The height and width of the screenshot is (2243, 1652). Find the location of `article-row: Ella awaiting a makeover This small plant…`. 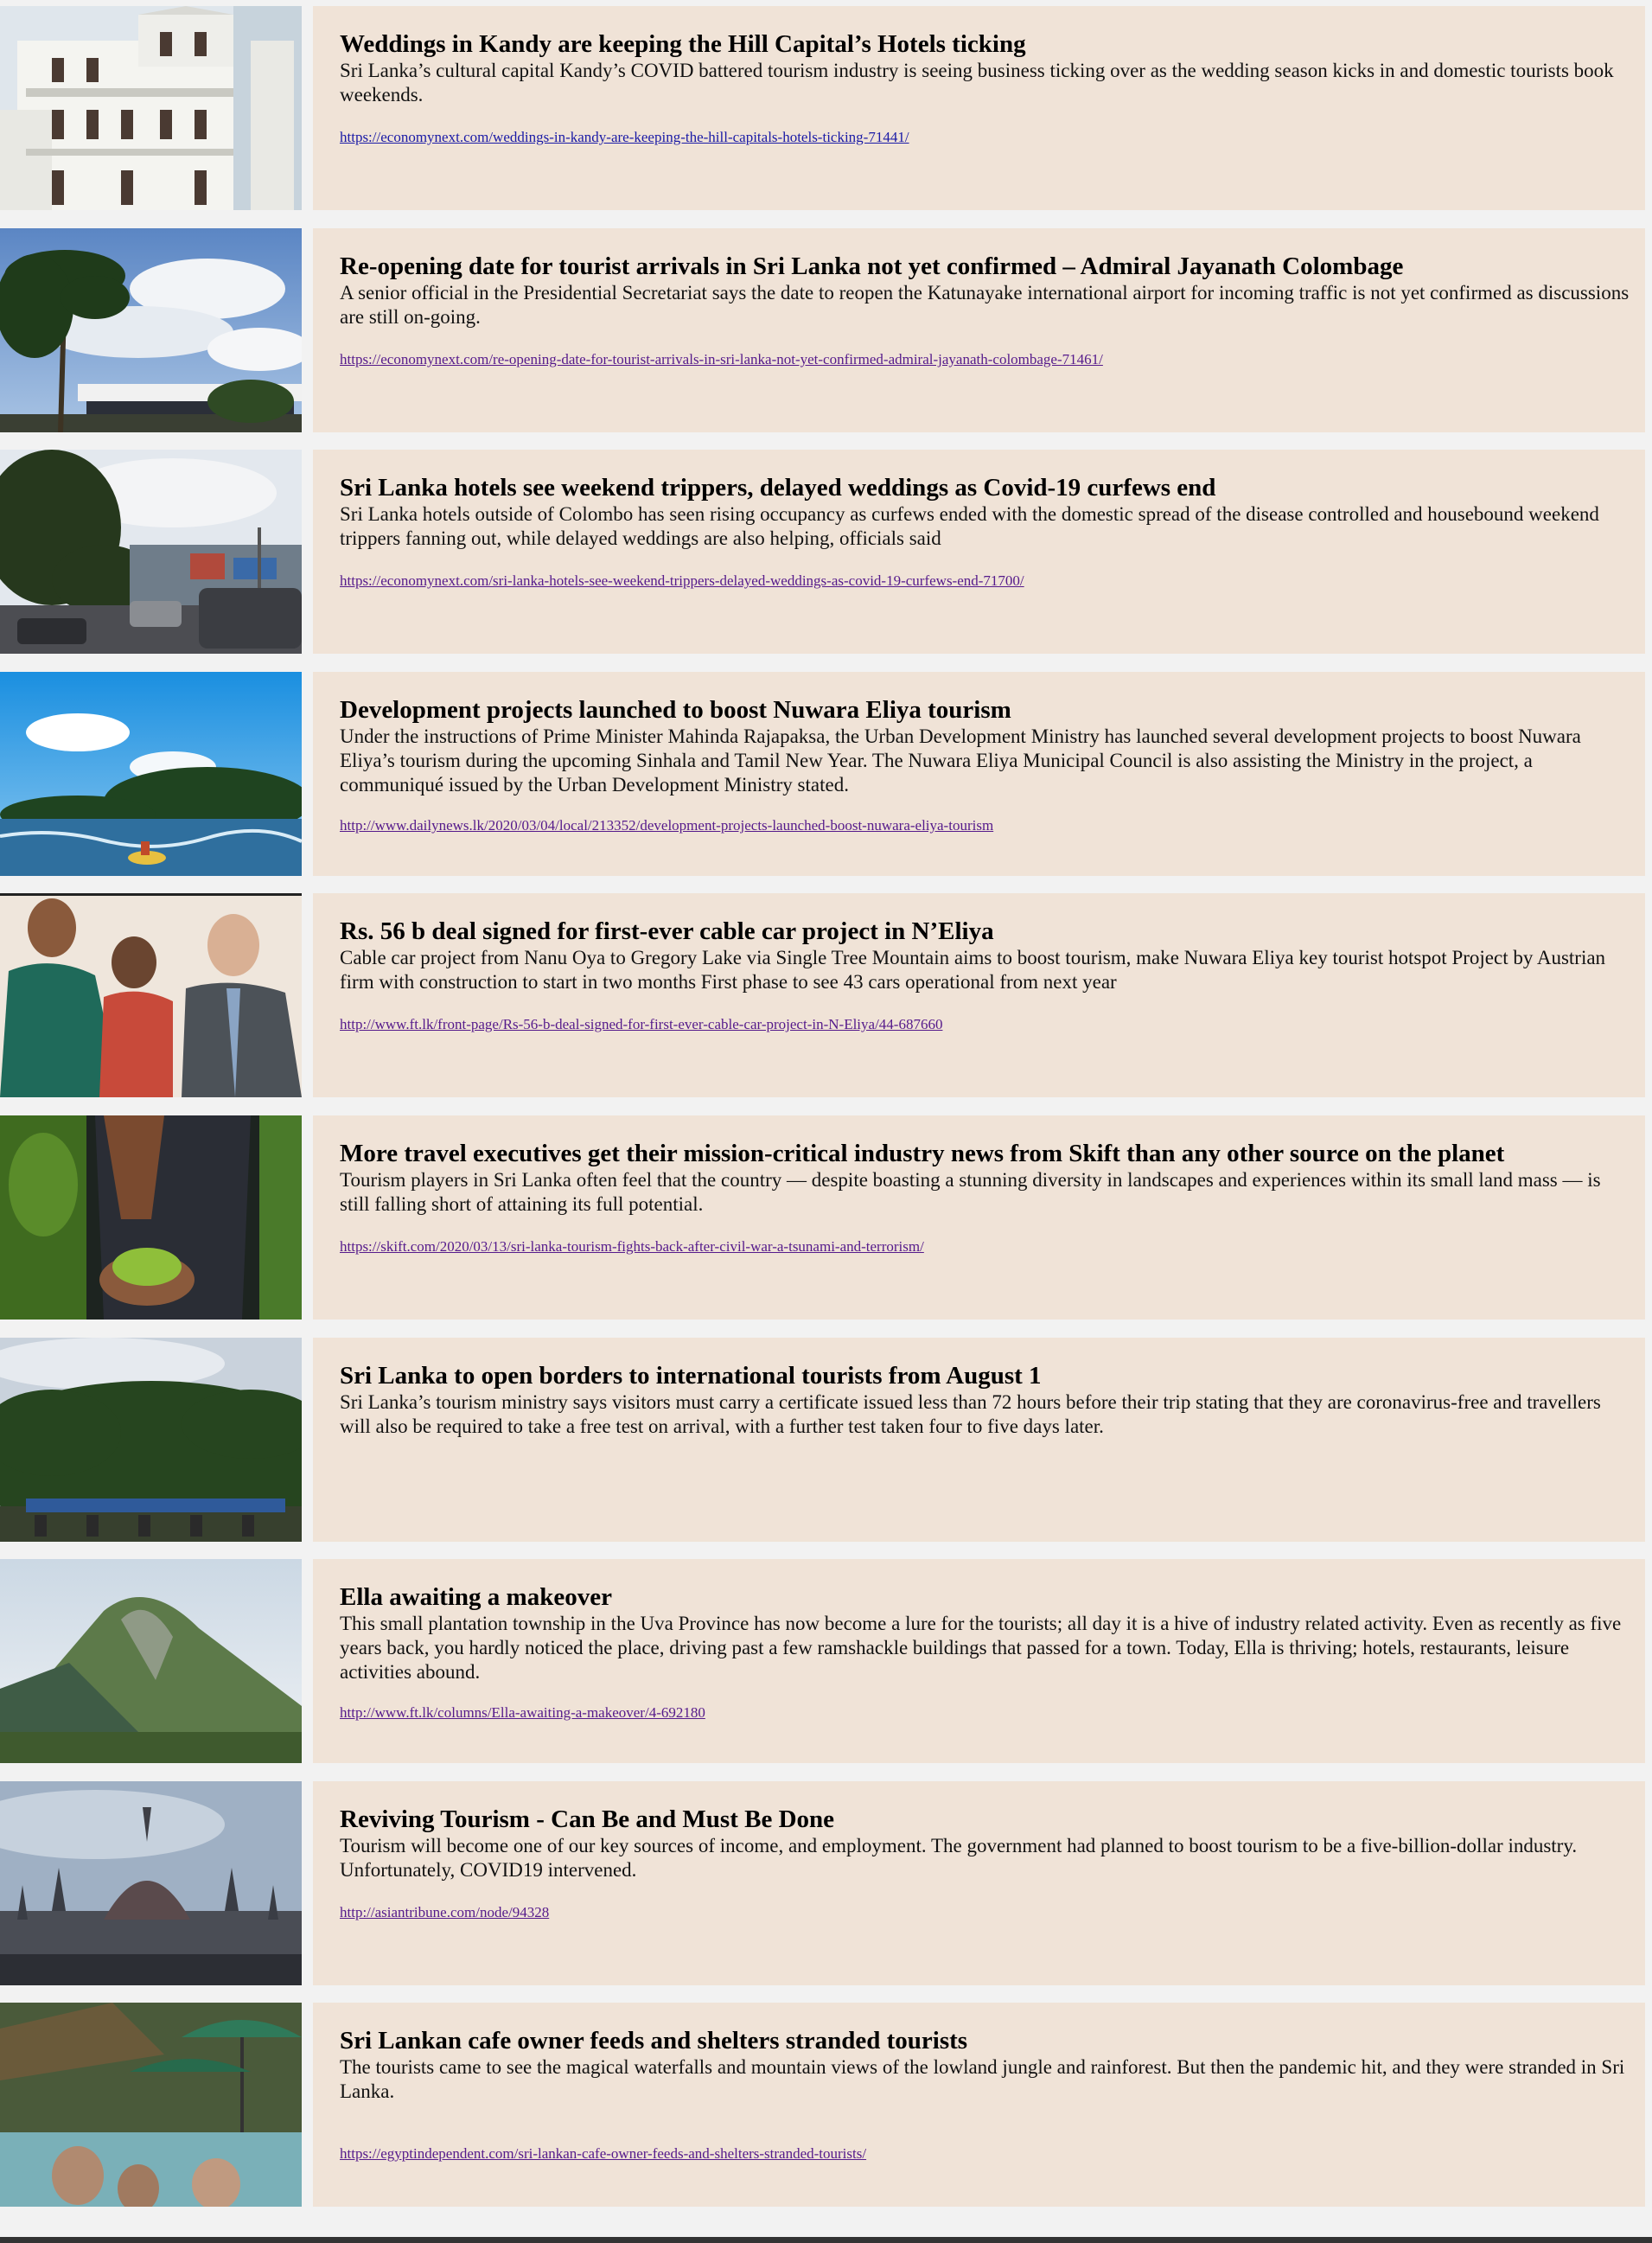

article-row: Ella awaiting a makeover This small plant… is located at coordinates (823, 1661).